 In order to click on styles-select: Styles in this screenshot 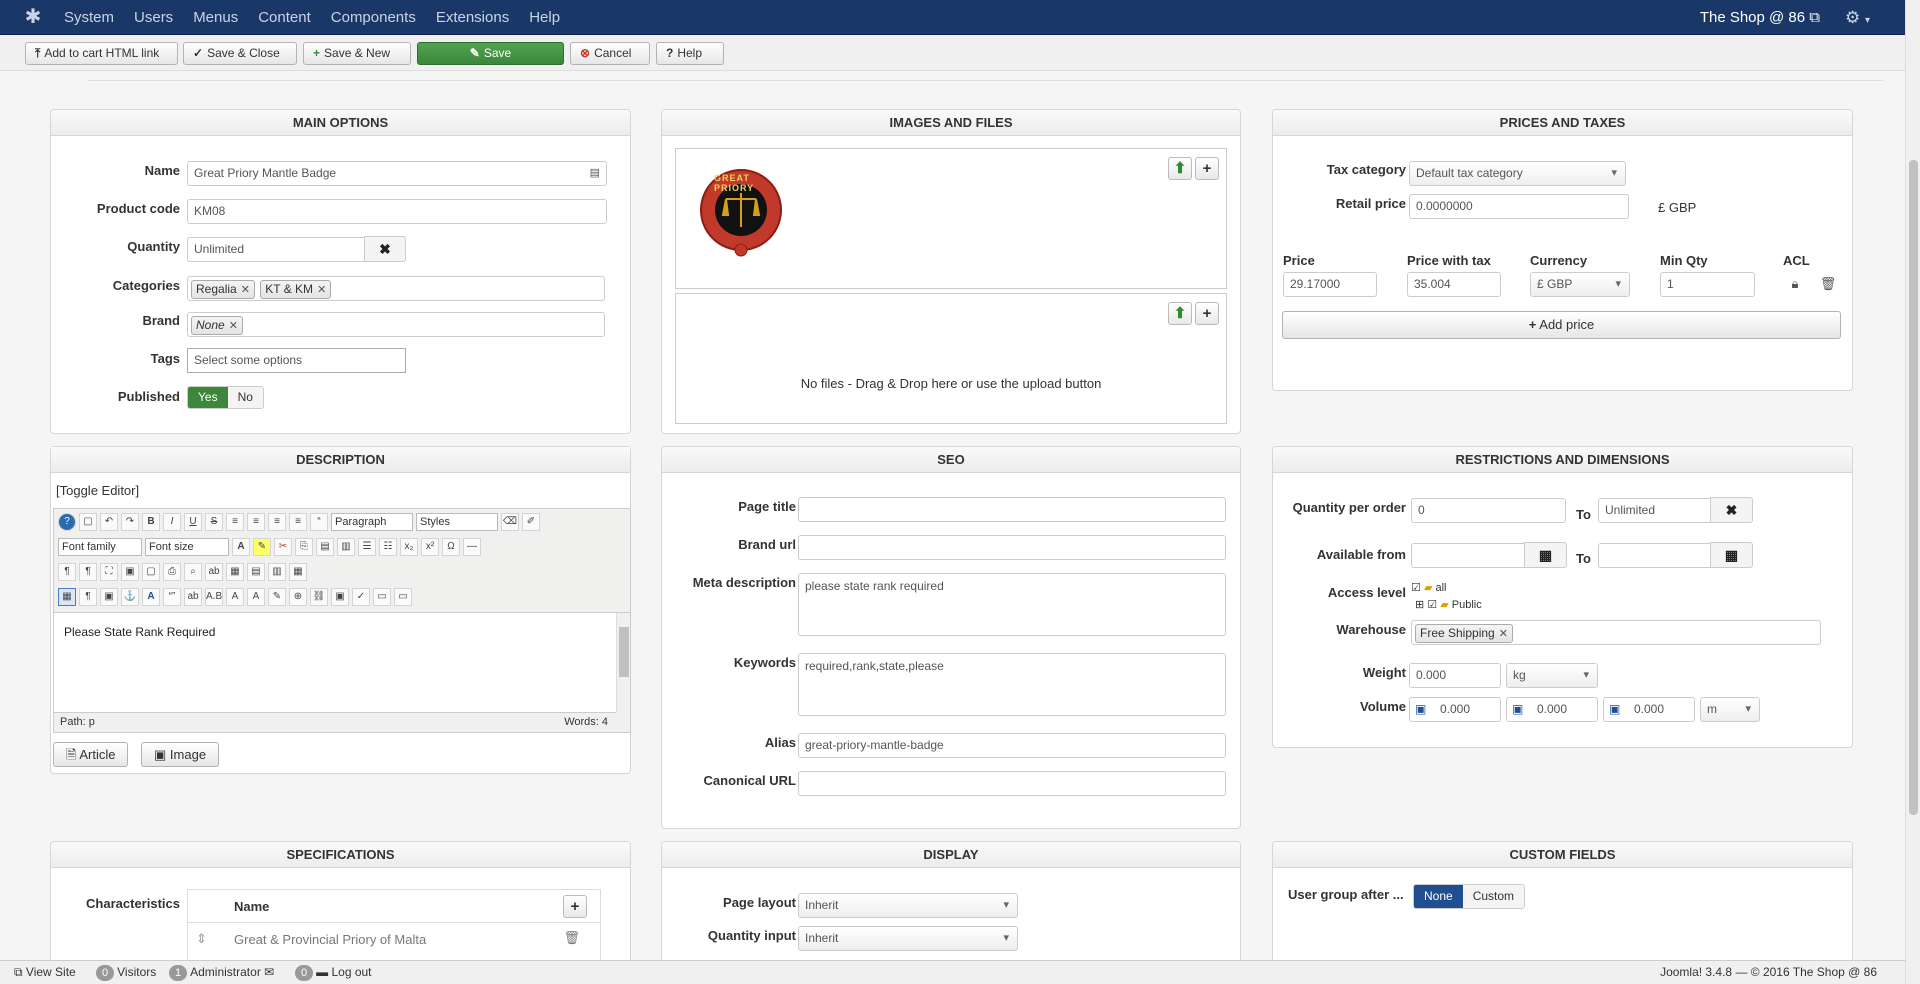, I will do `click(457, 522)`.